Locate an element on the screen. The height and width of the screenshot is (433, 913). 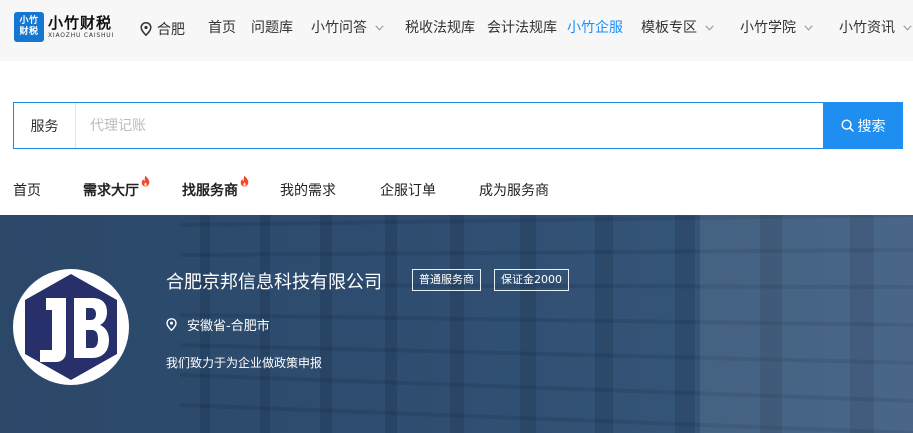
subnav-become-provider-label: 成为服务商 is located at coordinates (514, 191).